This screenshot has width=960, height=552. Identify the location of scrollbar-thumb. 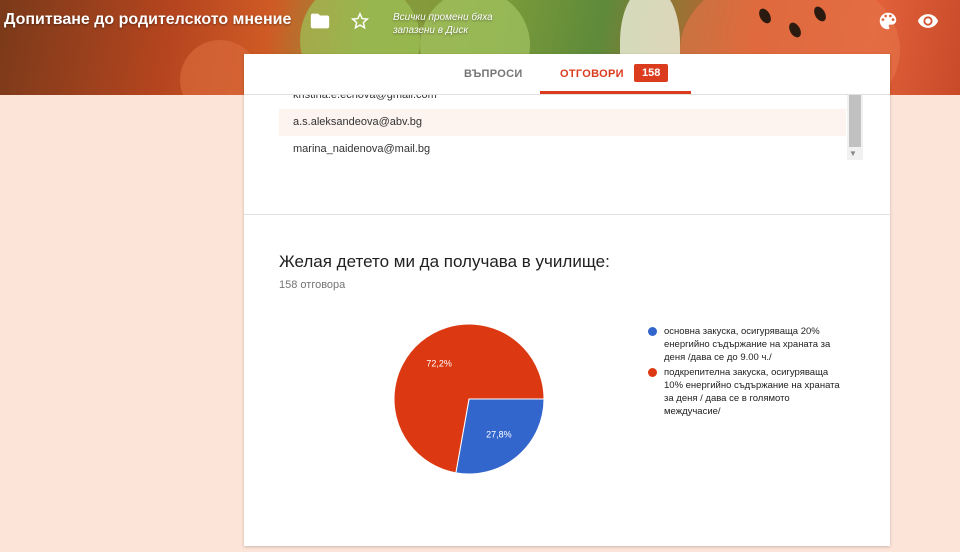
(855, 120).